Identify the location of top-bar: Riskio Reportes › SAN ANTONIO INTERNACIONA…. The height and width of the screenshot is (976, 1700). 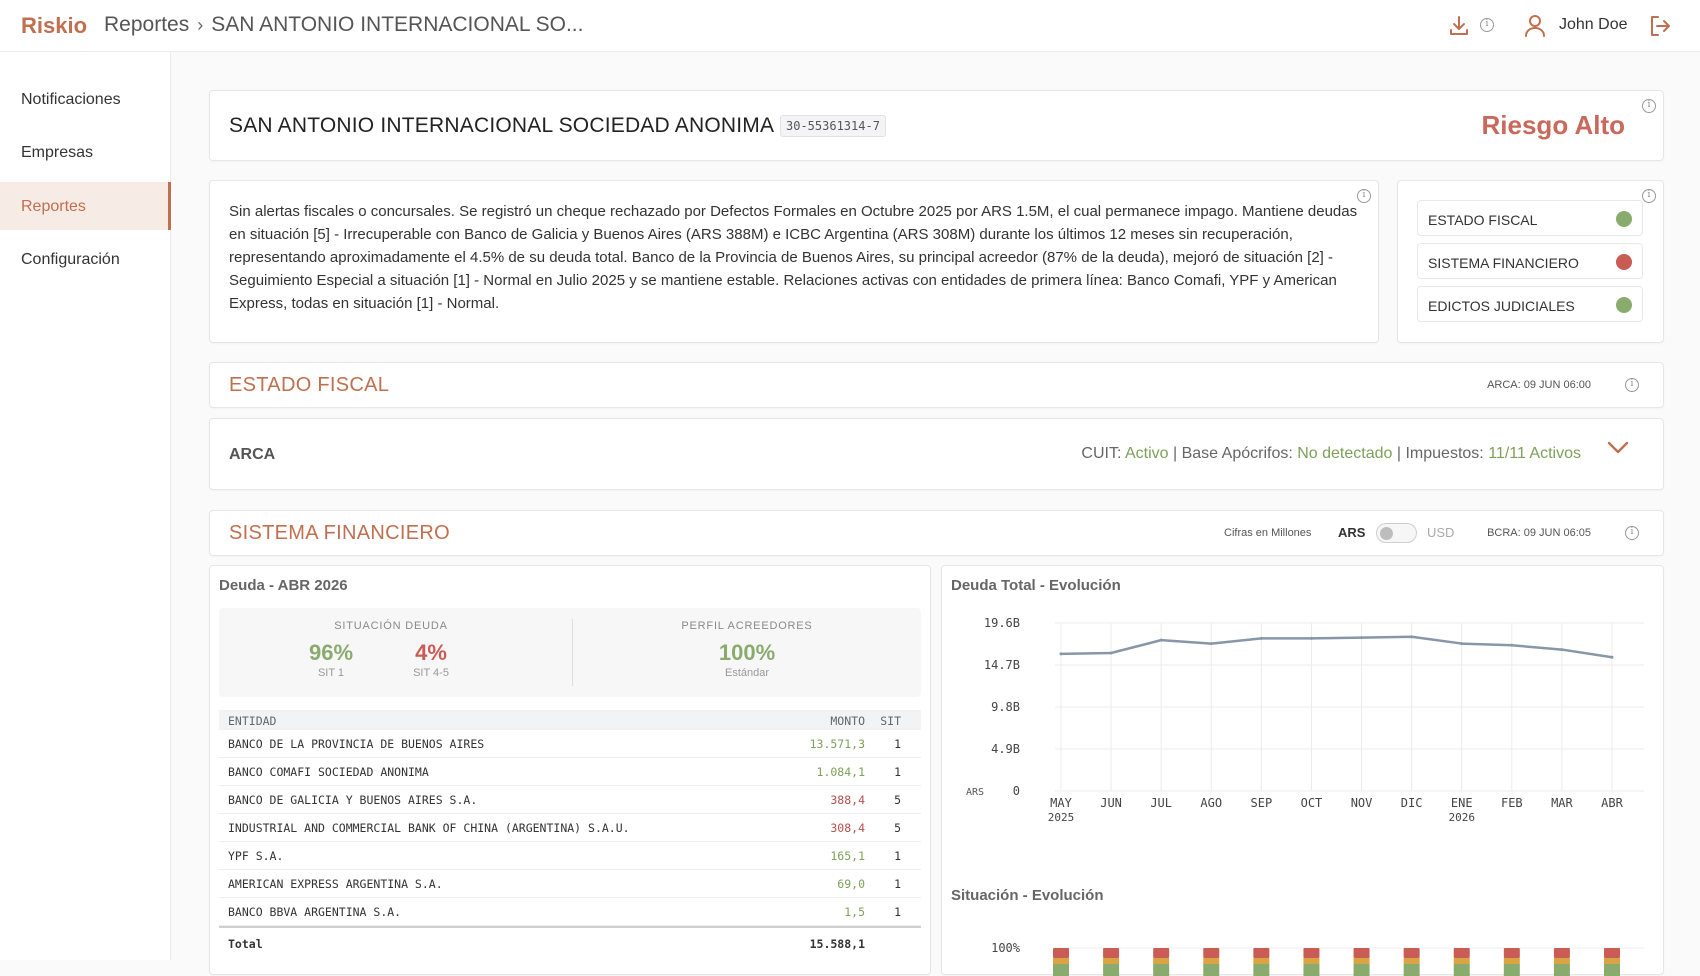
(850, 26).